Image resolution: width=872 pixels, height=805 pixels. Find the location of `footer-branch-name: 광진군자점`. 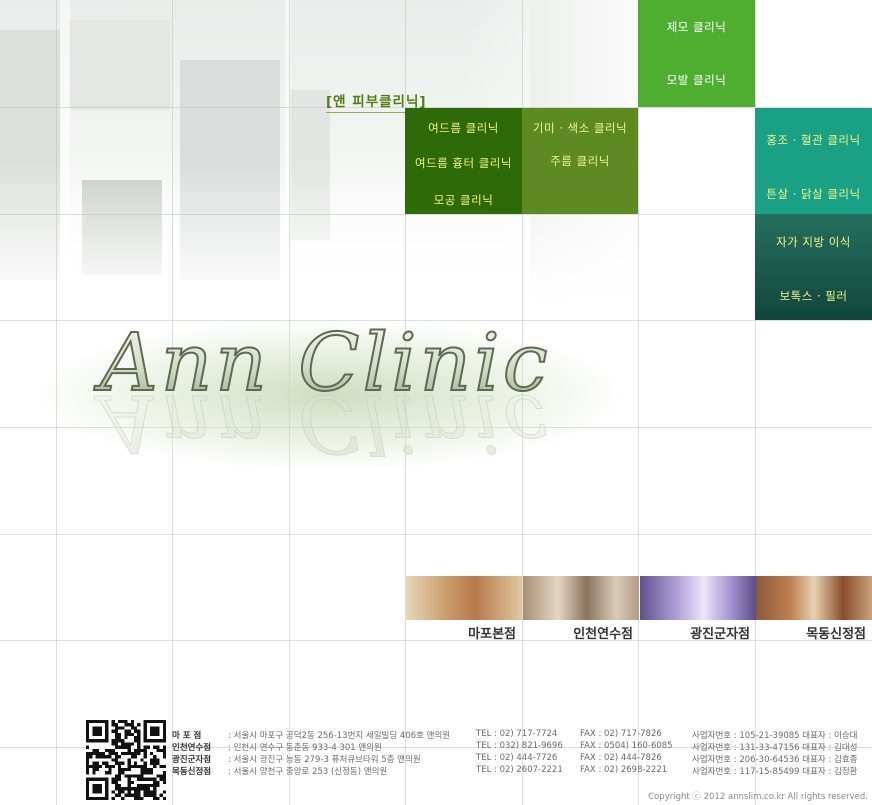

footer-branch-name: 광진군자점 is located at coordinates (192, 760).